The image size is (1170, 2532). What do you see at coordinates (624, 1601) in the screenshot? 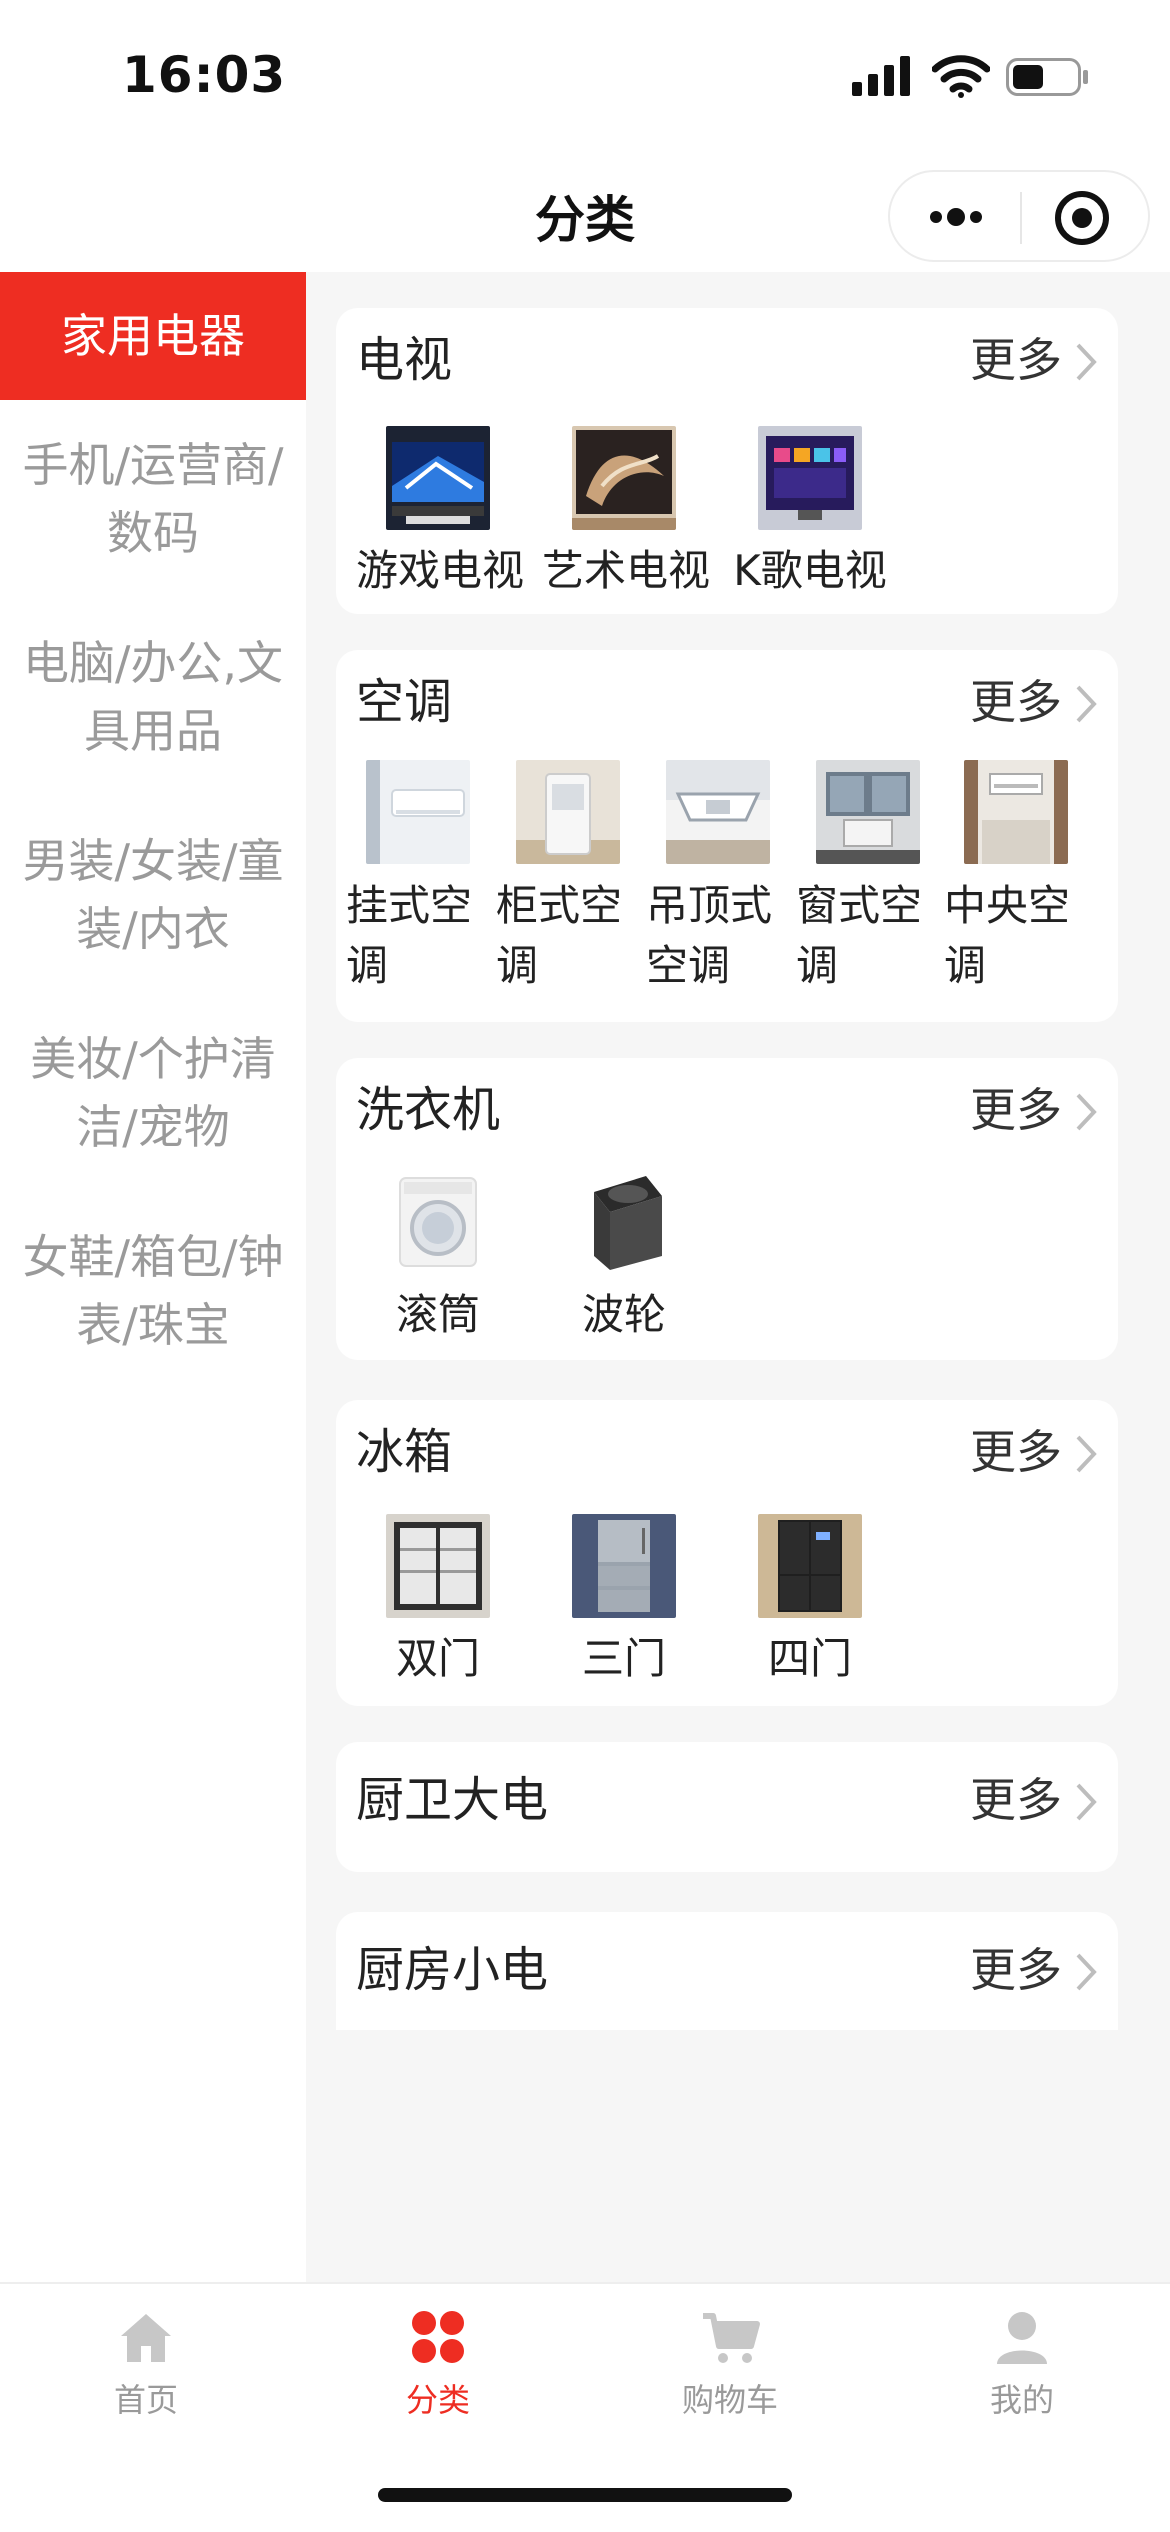
I see `subcategory-item-triple-door: 三门` at bounding box center [624, 1601].